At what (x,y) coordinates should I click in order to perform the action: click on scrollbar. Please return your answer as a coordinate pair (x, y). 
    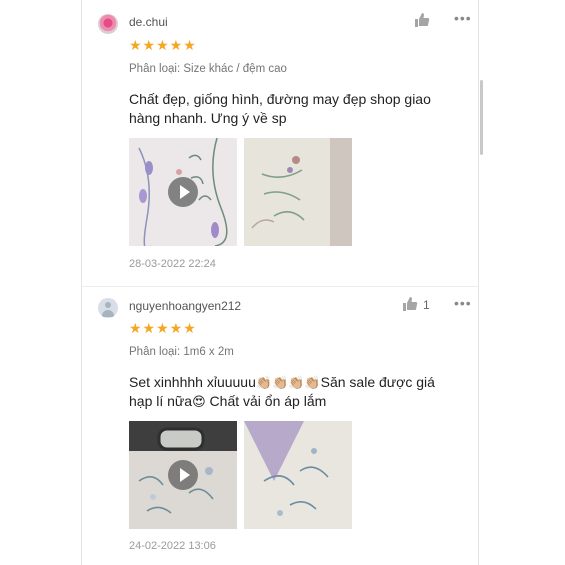
    Looking at the image, I should click on (481, 117).